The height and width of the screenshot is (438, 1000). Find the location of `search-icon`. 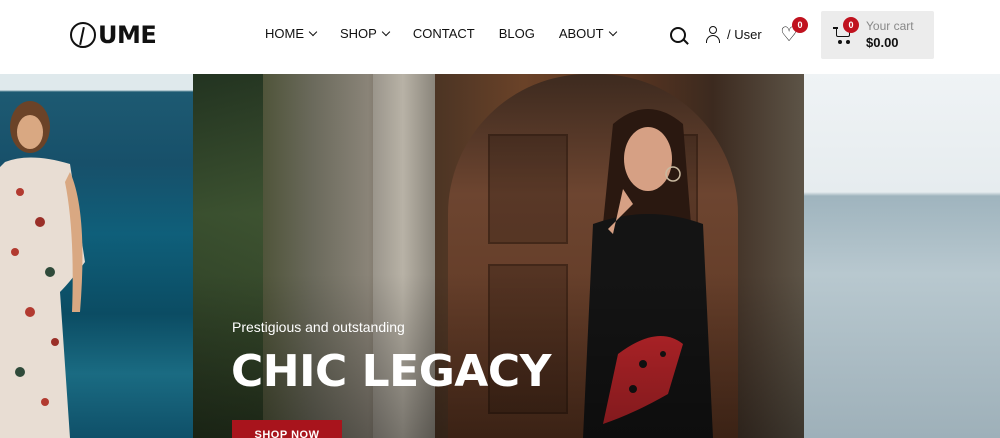

search-icon is located at coordinates (678, 35).